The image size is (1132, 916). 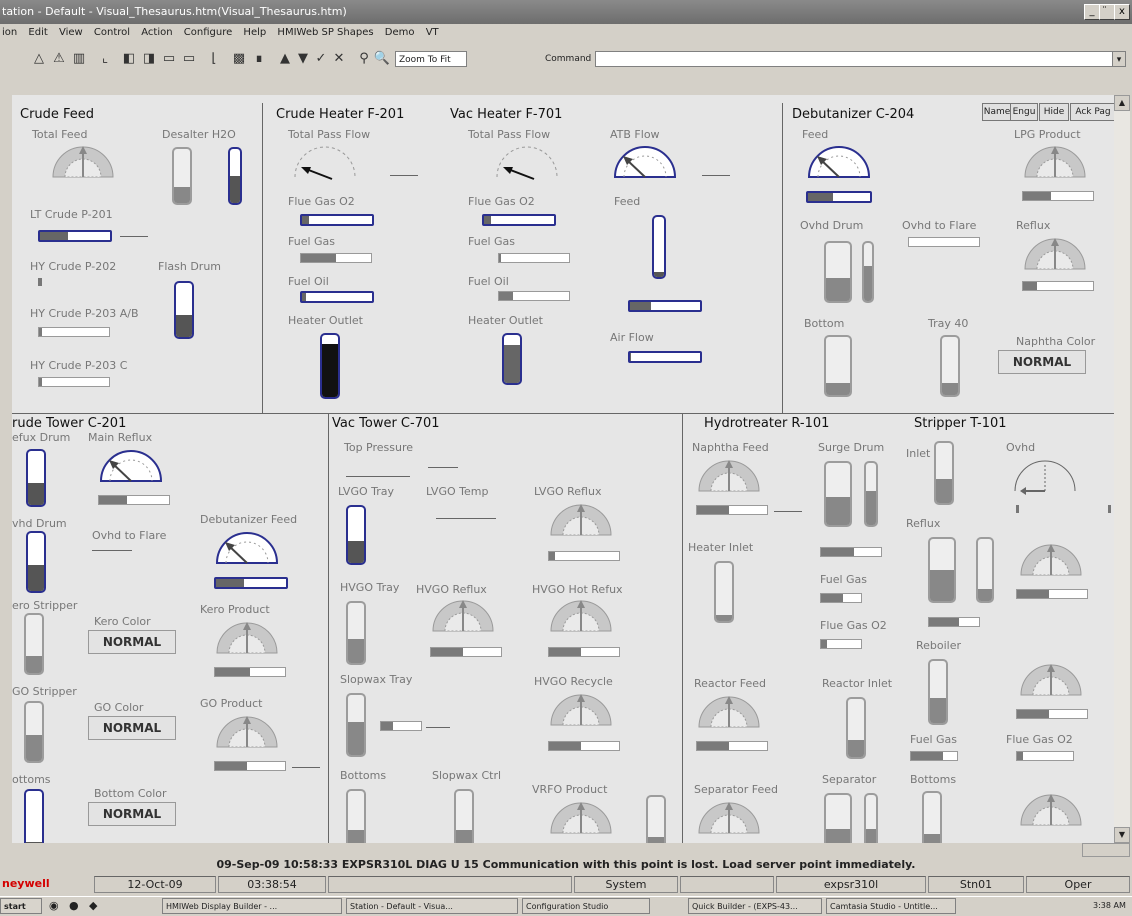 What do you see at coordinates (40, 282) in the screenshot?
I see `hy-crude-202-indicator` at bounding box center [40, 282].